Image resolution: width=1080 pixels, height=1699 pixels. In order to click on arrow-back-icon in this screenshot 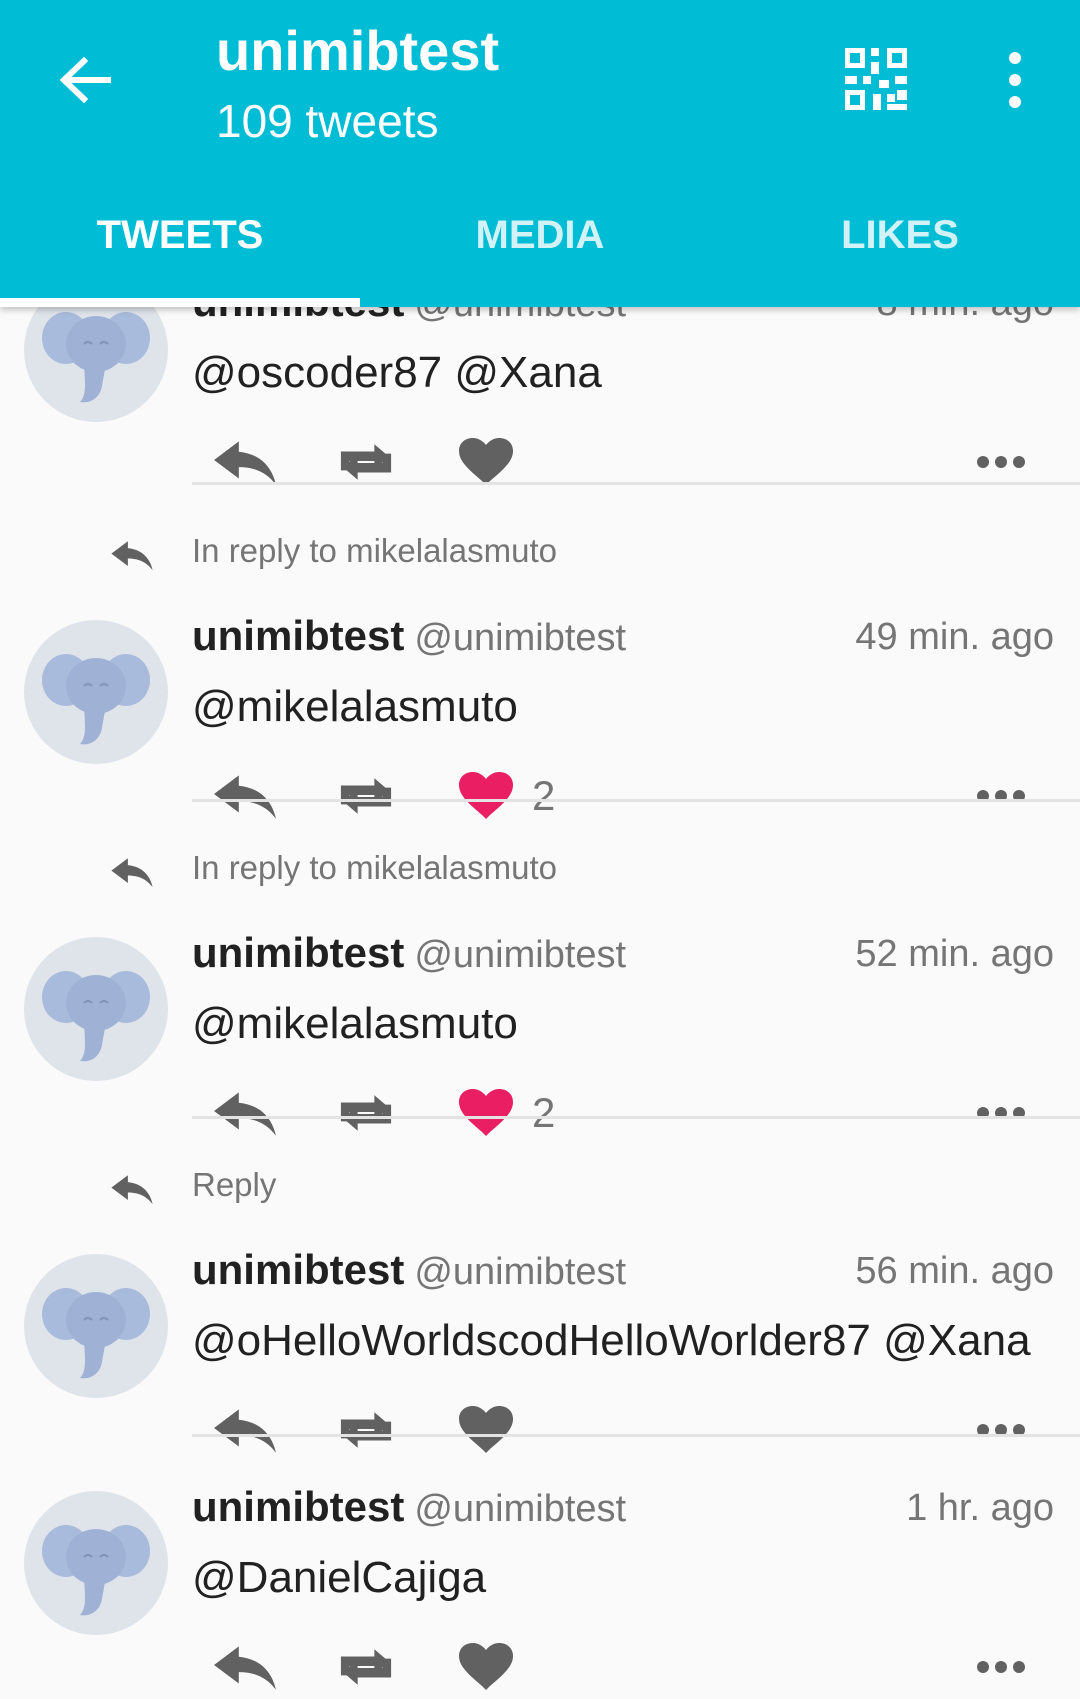, I will do `click(85, 80)`.